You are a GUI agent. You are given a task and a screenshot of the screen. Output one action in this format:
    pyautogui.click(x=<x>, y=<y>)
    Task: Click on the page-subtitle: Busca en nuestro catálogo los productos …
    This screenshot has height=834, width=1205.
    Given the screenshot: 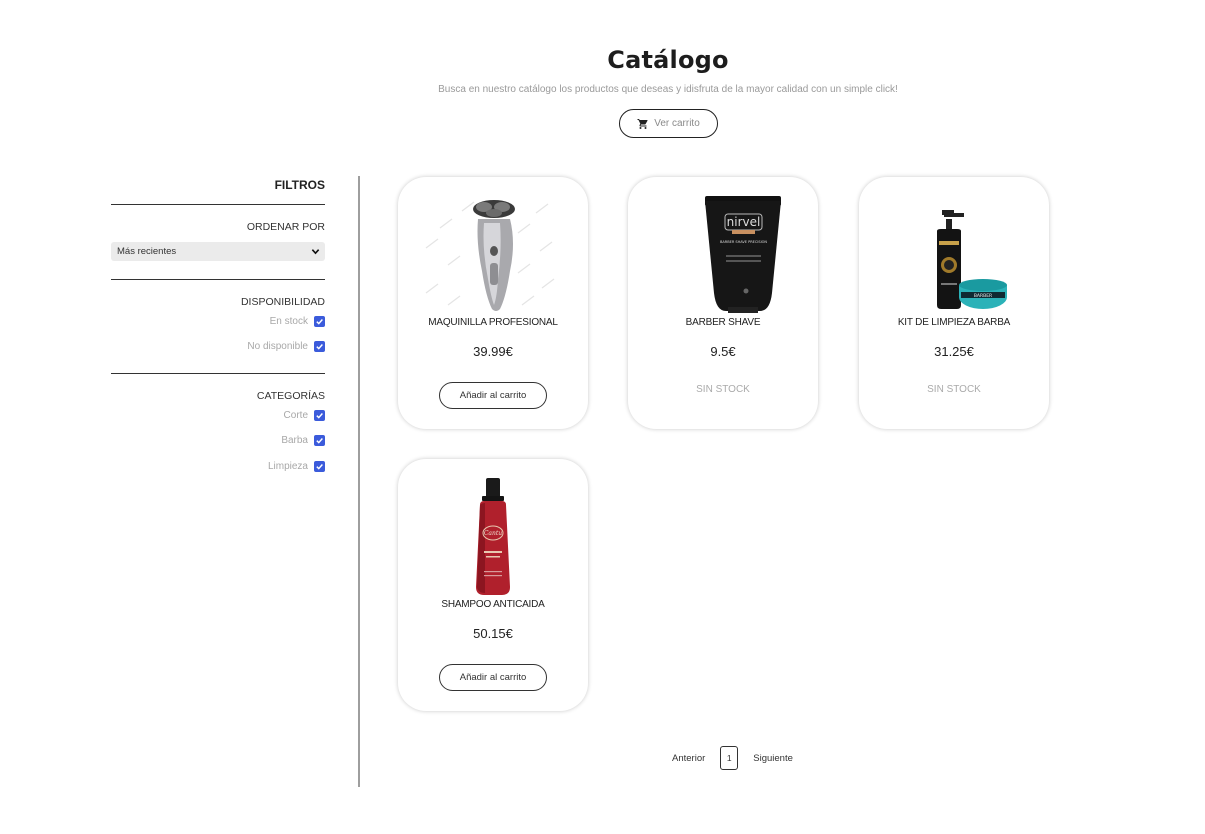 What is the action you would take?
    pyautogui.click(x=668, y=89)
    